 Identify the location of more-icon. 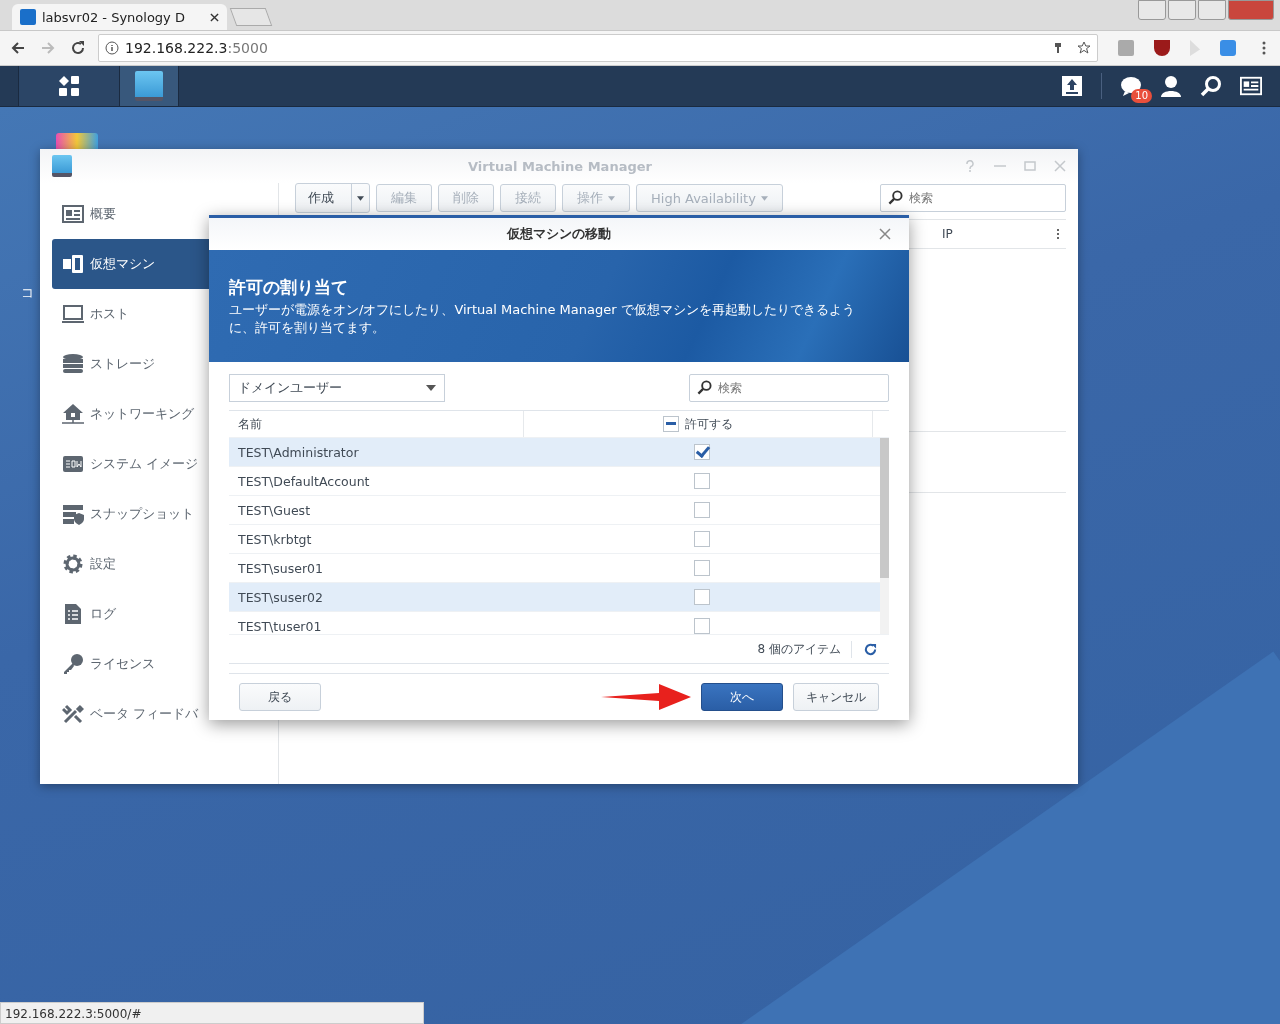
(1058, 234).